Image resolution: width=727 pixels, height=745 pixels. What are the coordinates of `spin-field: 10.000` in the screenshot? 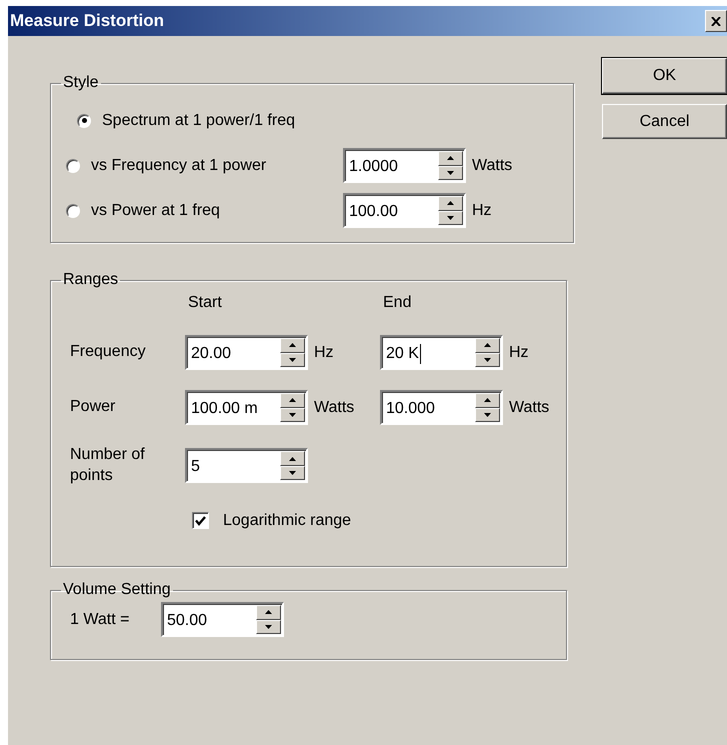 It's located at (441, 407).